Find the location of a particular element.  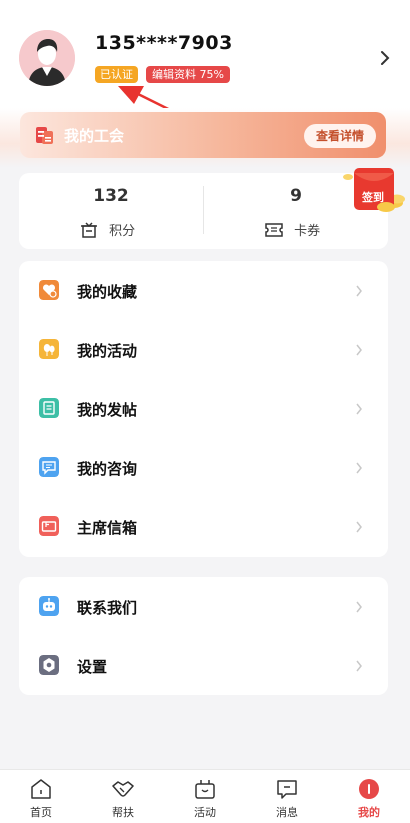

coupon-ticket-icon is located at coordinates (274, 230).